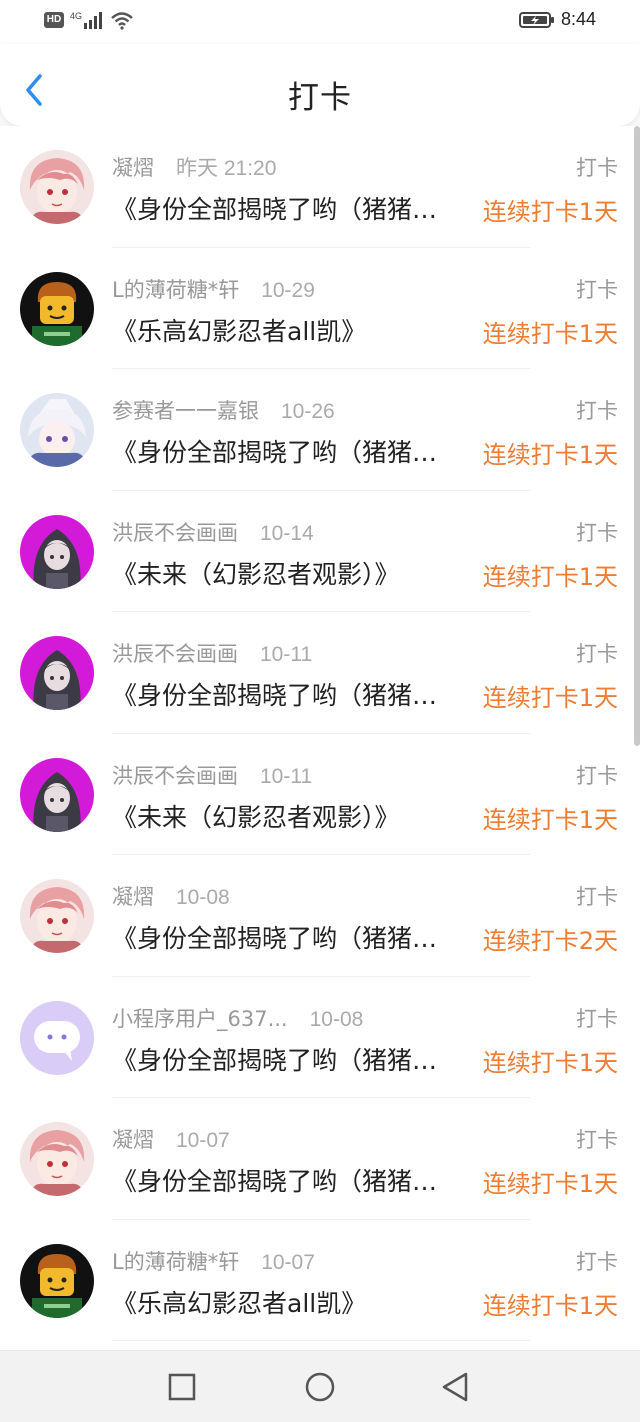 This screenshot has height=1422, width=640. Describe the element at coordinates (320, 308) in the screenshot. I see `list-item: L的薄荷糖*轩 10-29 打卡 《乐高幻影忍者all凯》 连续打卡1天` at that location.